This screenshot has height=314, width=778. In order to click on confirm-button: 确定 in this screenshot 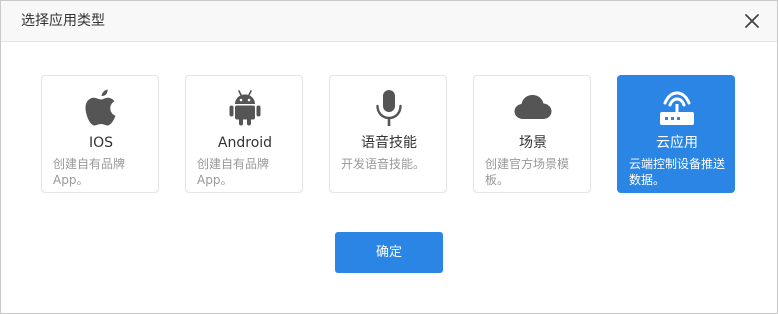, I will do `click(389, 252)`.